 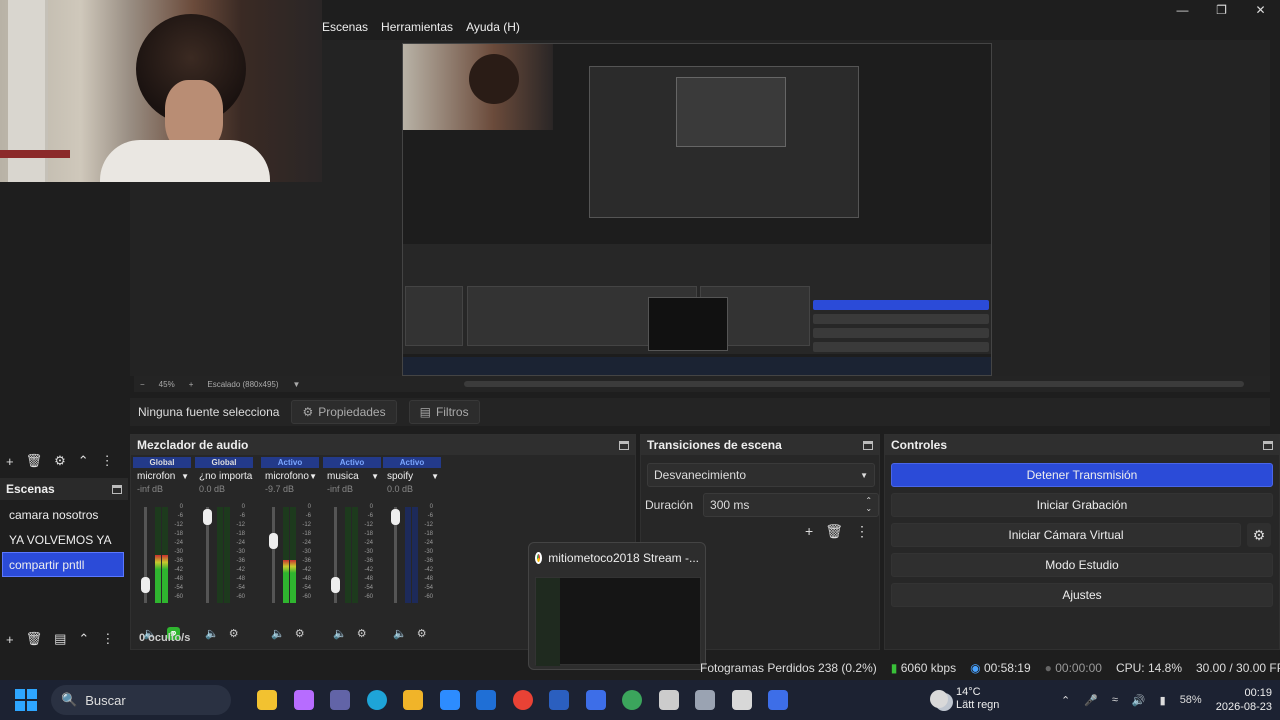 What do you see at coordinates (1115, 700) in the screenshot?
I see `wifi-icon: ≈` at bounding box center [1115, 700].